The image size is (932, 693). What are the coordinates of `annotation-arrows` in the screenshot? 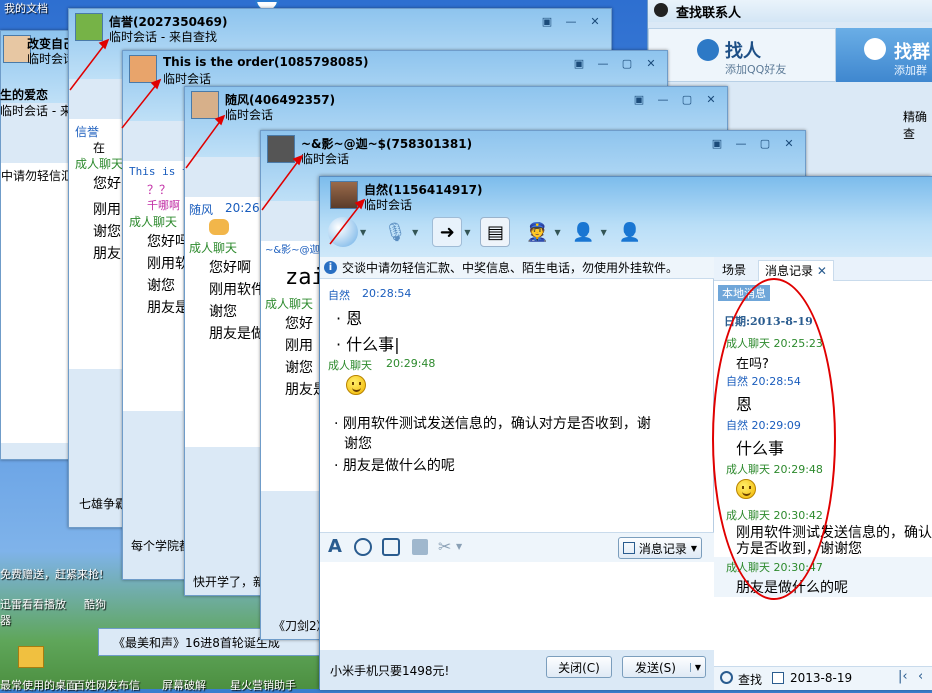 It's located at (217, 141).